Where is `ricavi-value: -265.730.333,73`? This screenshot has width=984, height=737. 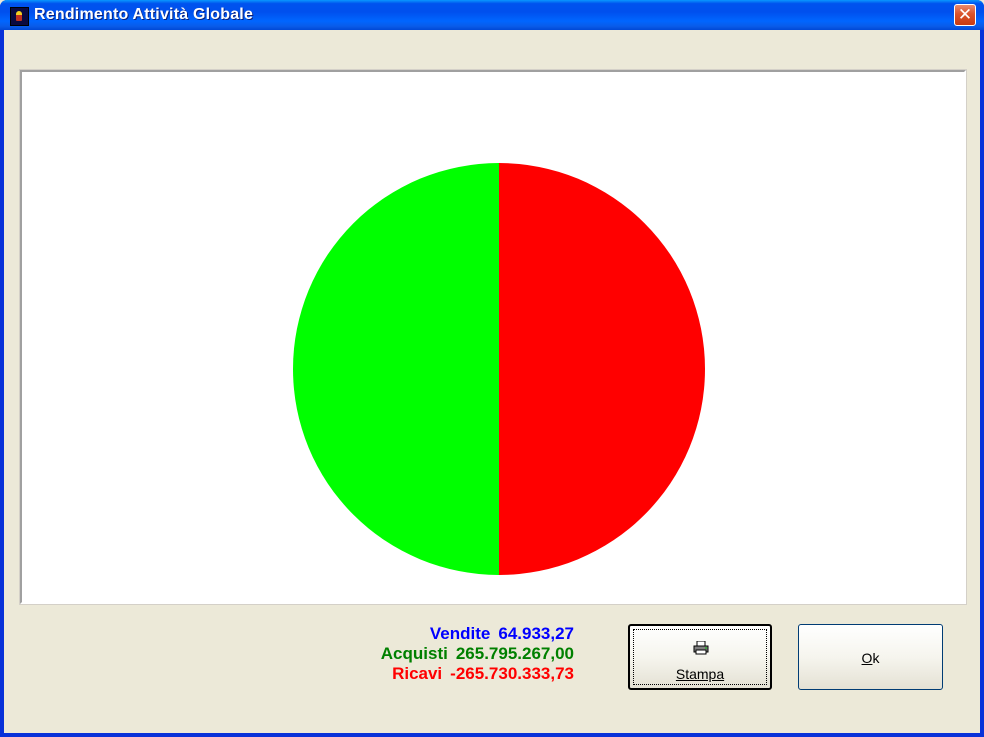 ricavi-value: -265.730.333,73 is located at coordinates (512, 673).